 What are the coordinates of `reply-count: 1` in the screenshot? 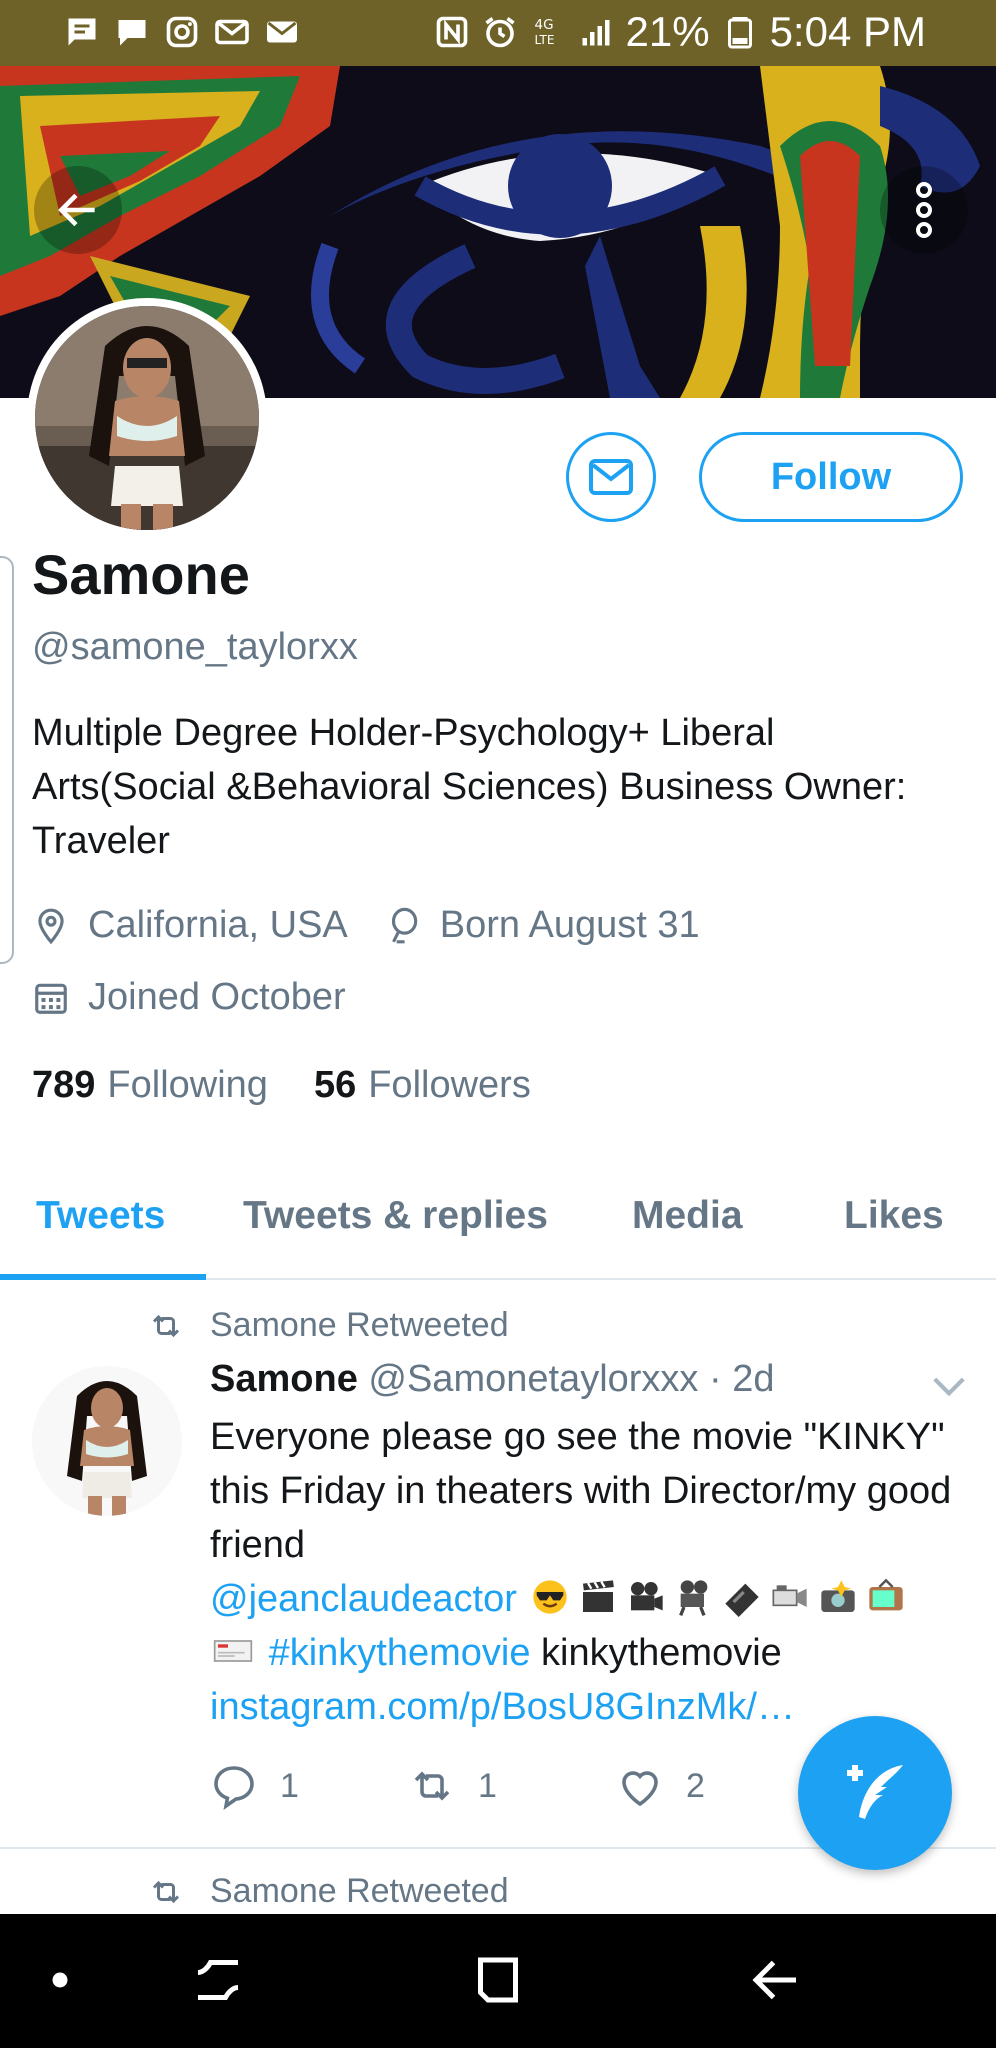 It's located at (289, 1785).